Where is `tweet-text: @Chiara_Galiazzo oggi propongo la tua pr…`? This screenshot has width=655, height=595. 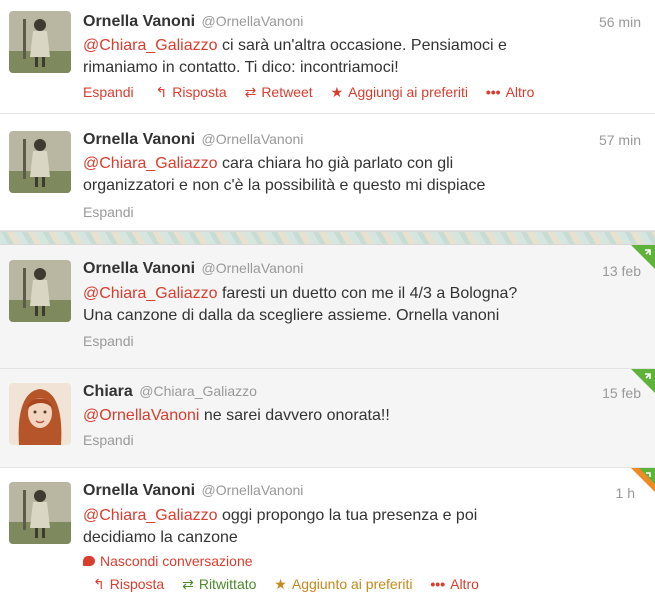 tweet-text: @Chiara_Galiazzo oggi propongo la tua pr… is located at coordinates (280, 526).